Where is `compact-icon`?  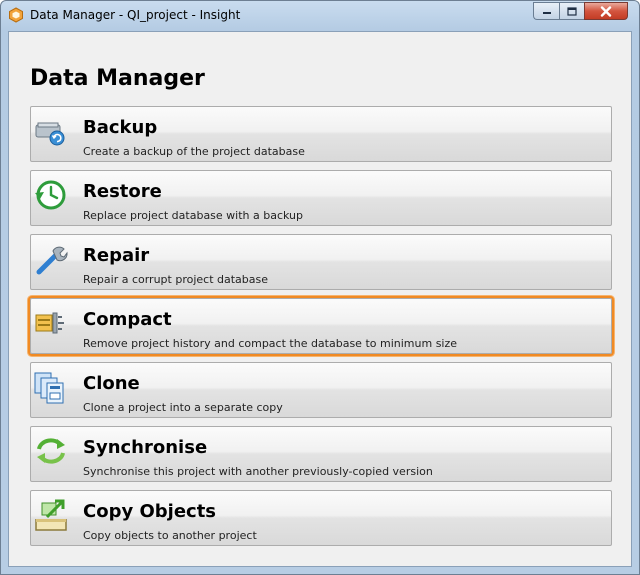 compact-icon is located at coordinates (49, 323).